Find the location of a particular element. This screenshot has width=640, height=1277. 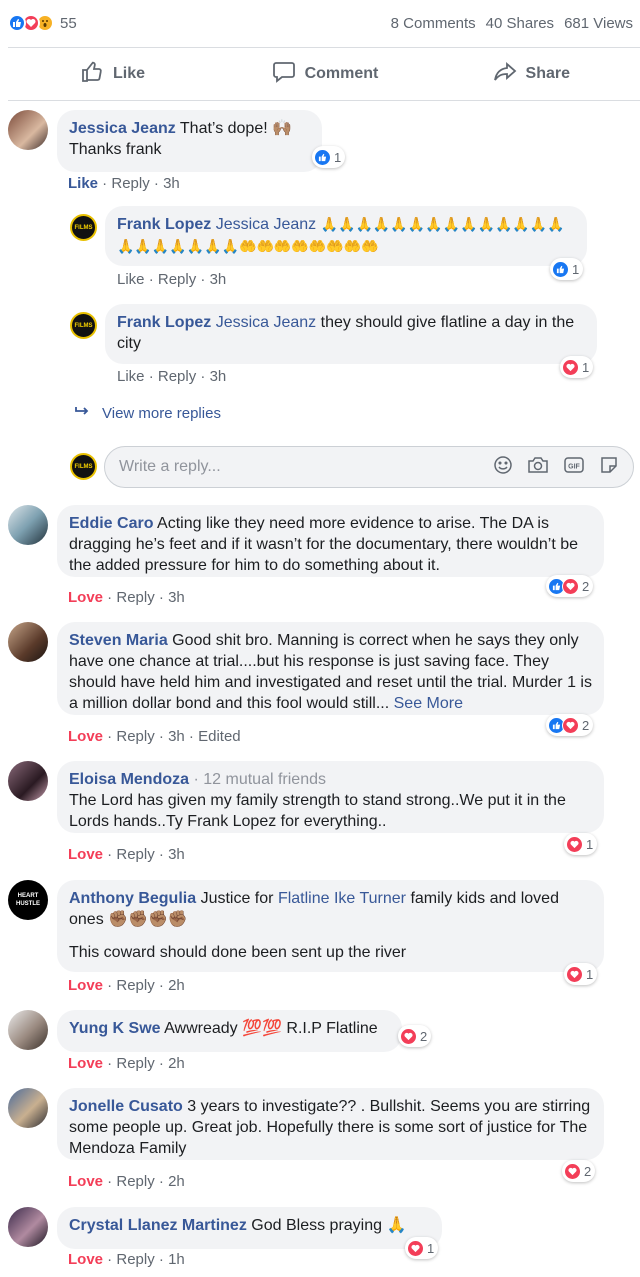

view-more-replies-link: View more replies is located at coordinates (147, 413).